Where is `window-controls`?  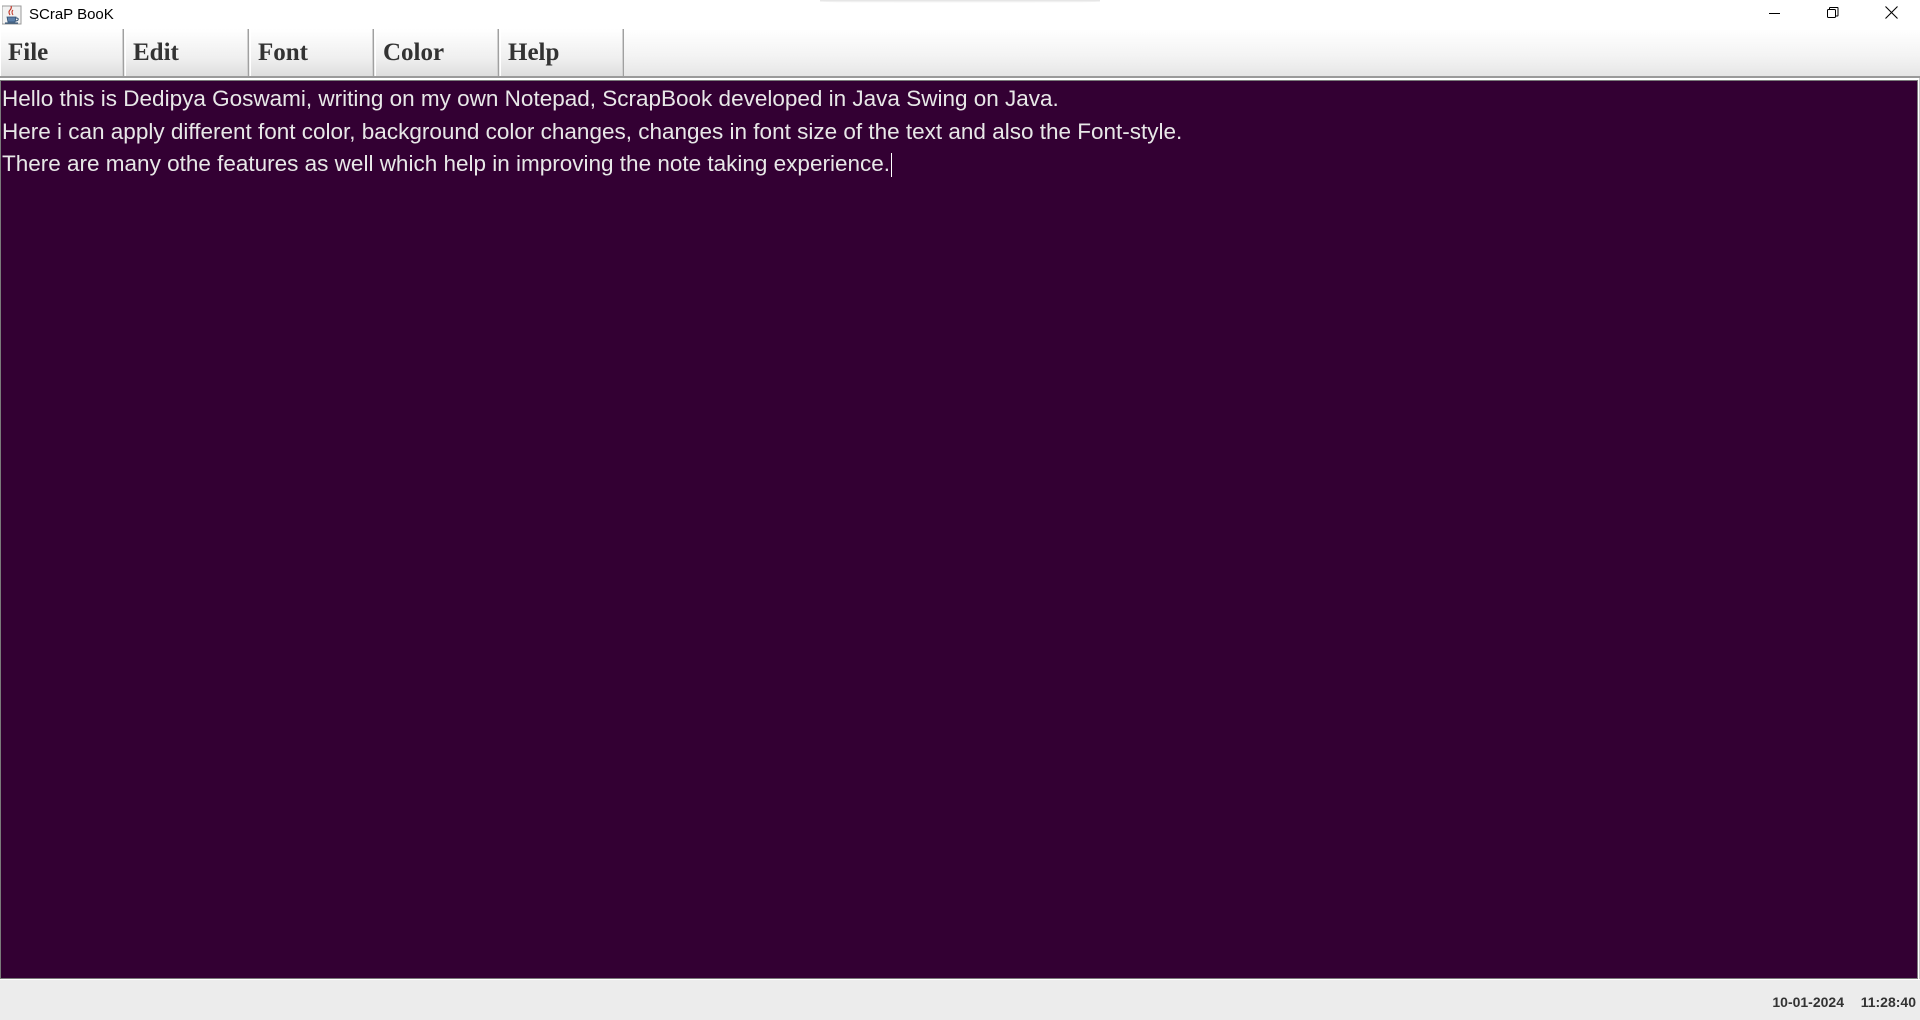
window-controls is located at coordinates (1833, 14).